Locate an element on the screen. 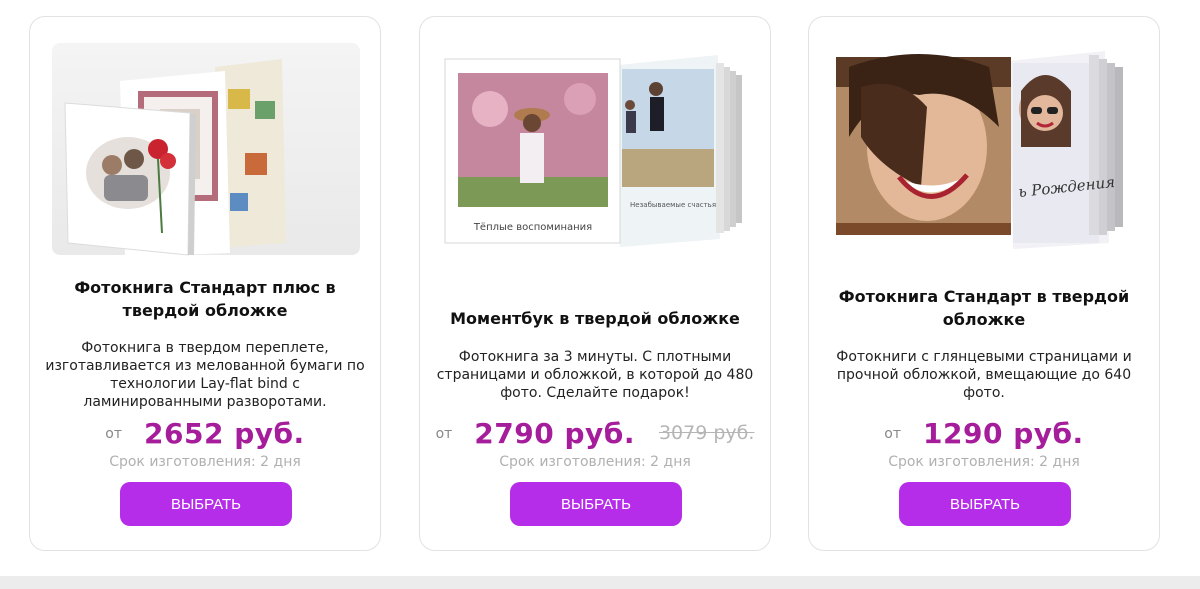 The height and width of the screenshot is (589, 1200). price: 2652 руб. is located at coordinates (224, 433).